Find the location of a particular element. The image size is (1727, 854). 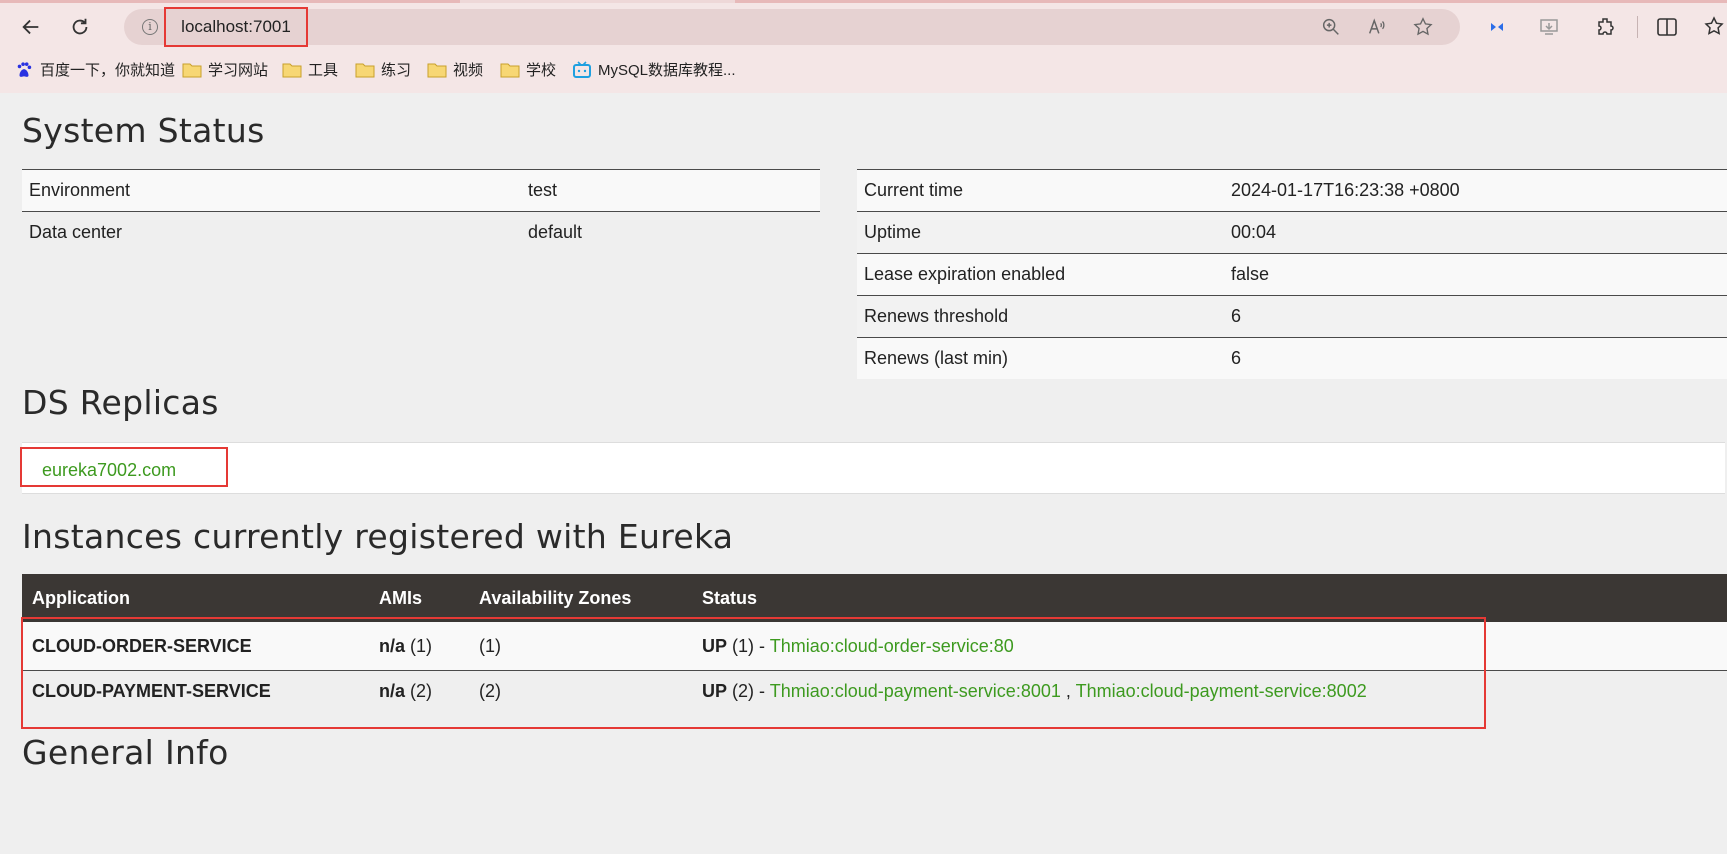

bookmark-folder: 学校 is located at coordinates (528, 69).